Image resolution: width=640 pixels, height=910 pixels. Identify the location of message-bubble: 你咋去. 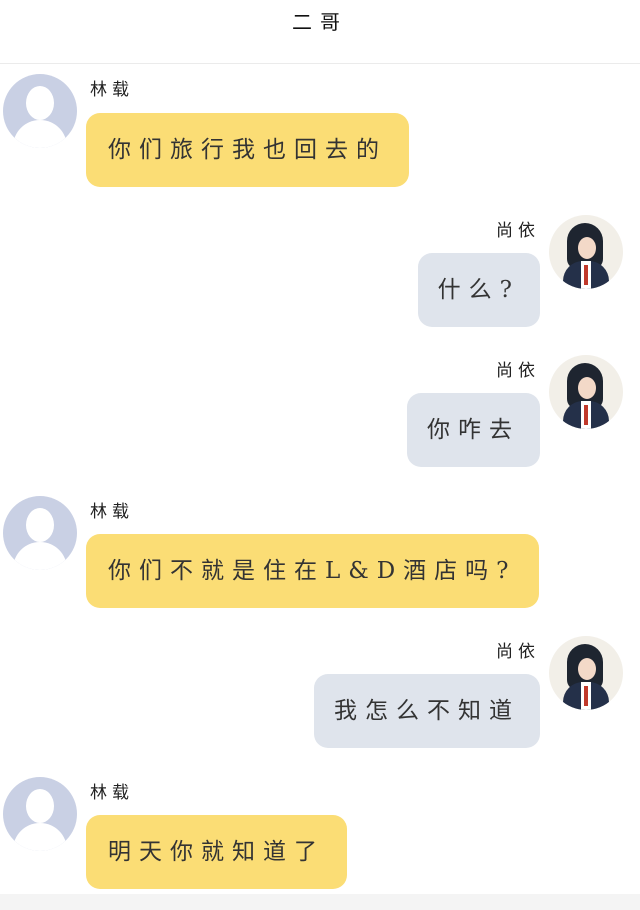
(473, 430).